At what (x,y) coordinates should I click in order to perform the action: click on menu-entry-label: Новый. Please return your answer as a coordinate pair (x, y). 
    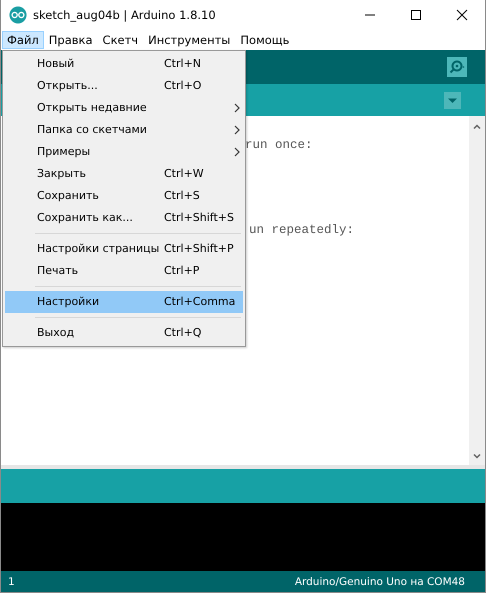
    Looking at the image, I should click on (56, 64).